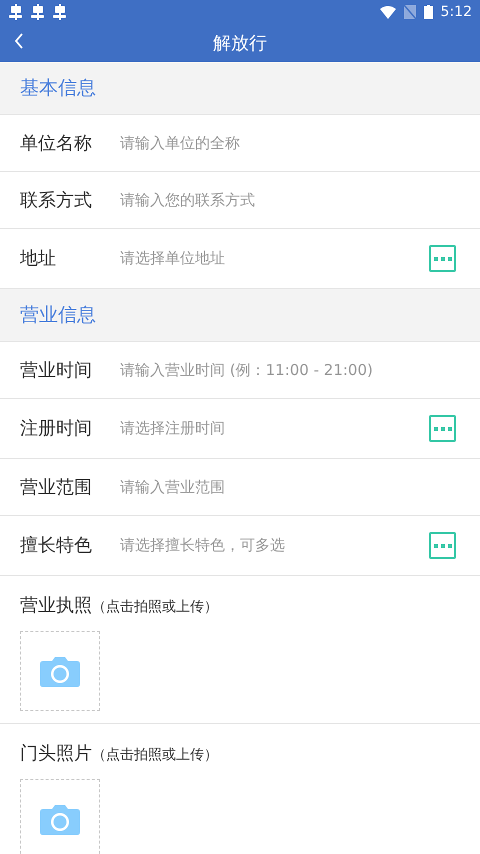 The image size is (480, 854). I want to click on field-label: 擅长特色, so click(56, 546).